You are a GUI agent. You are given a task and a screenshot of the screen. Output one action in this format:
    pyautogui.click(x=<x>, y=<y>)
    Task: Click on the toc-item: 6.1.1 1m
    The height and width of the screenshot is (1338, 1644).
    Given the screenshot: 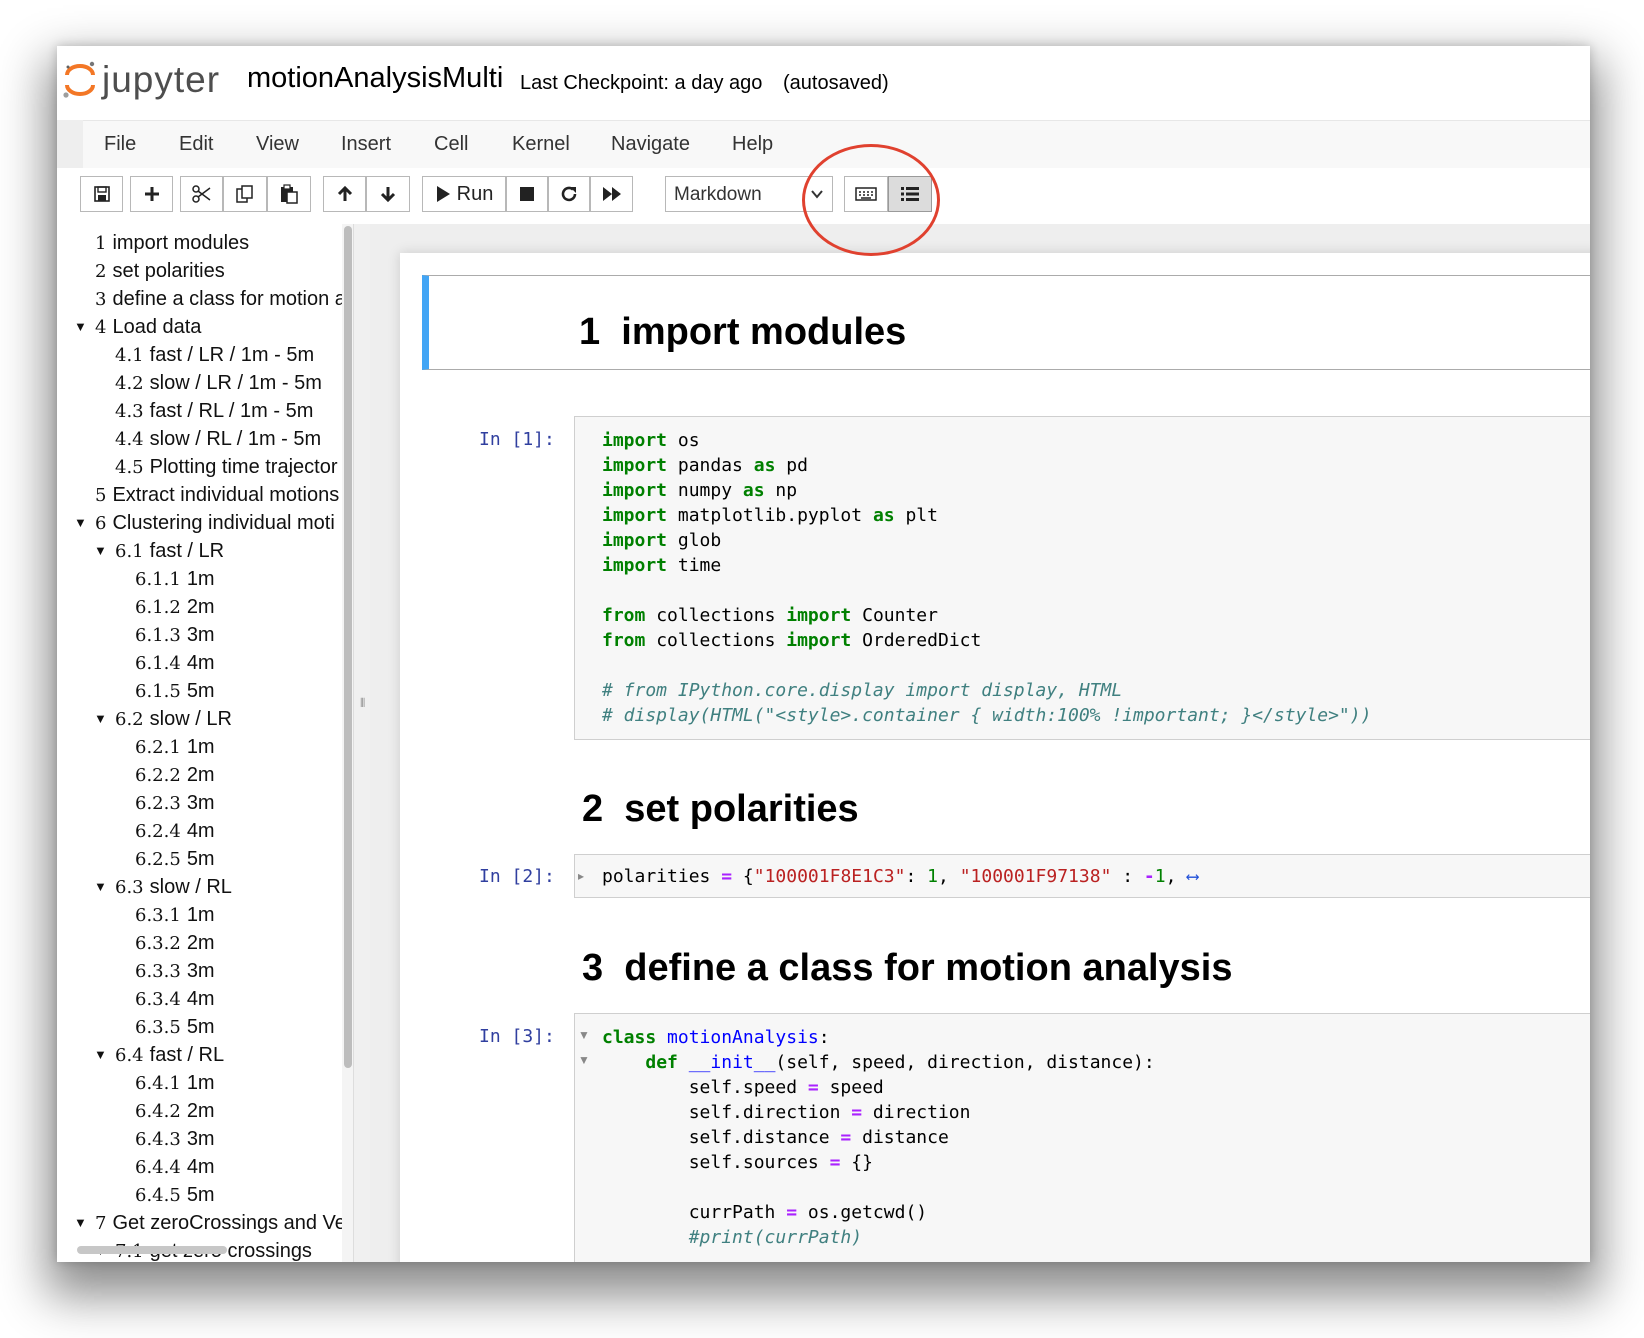 What is the action you would take?
    pyautogui.click(x=175, y=579)
    